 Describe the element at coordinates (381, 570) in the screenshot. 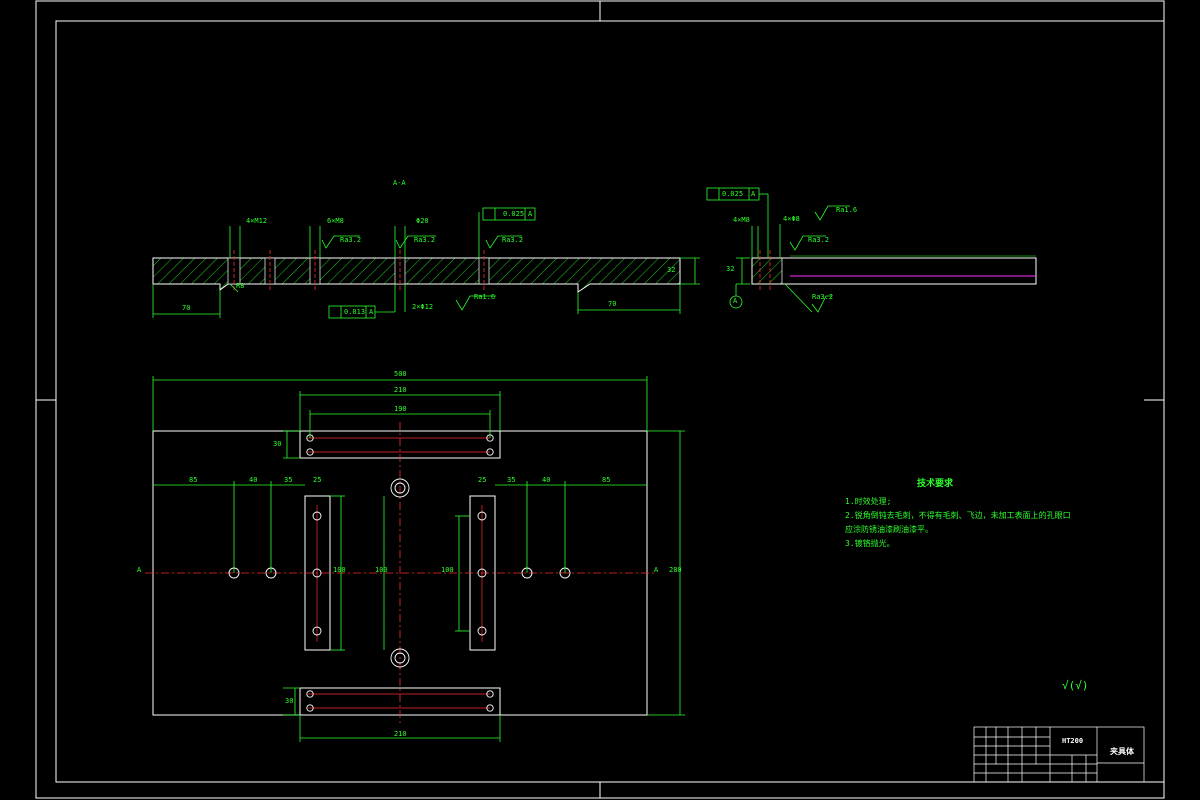

I see `side-dim-mid-label: 100` at that location.